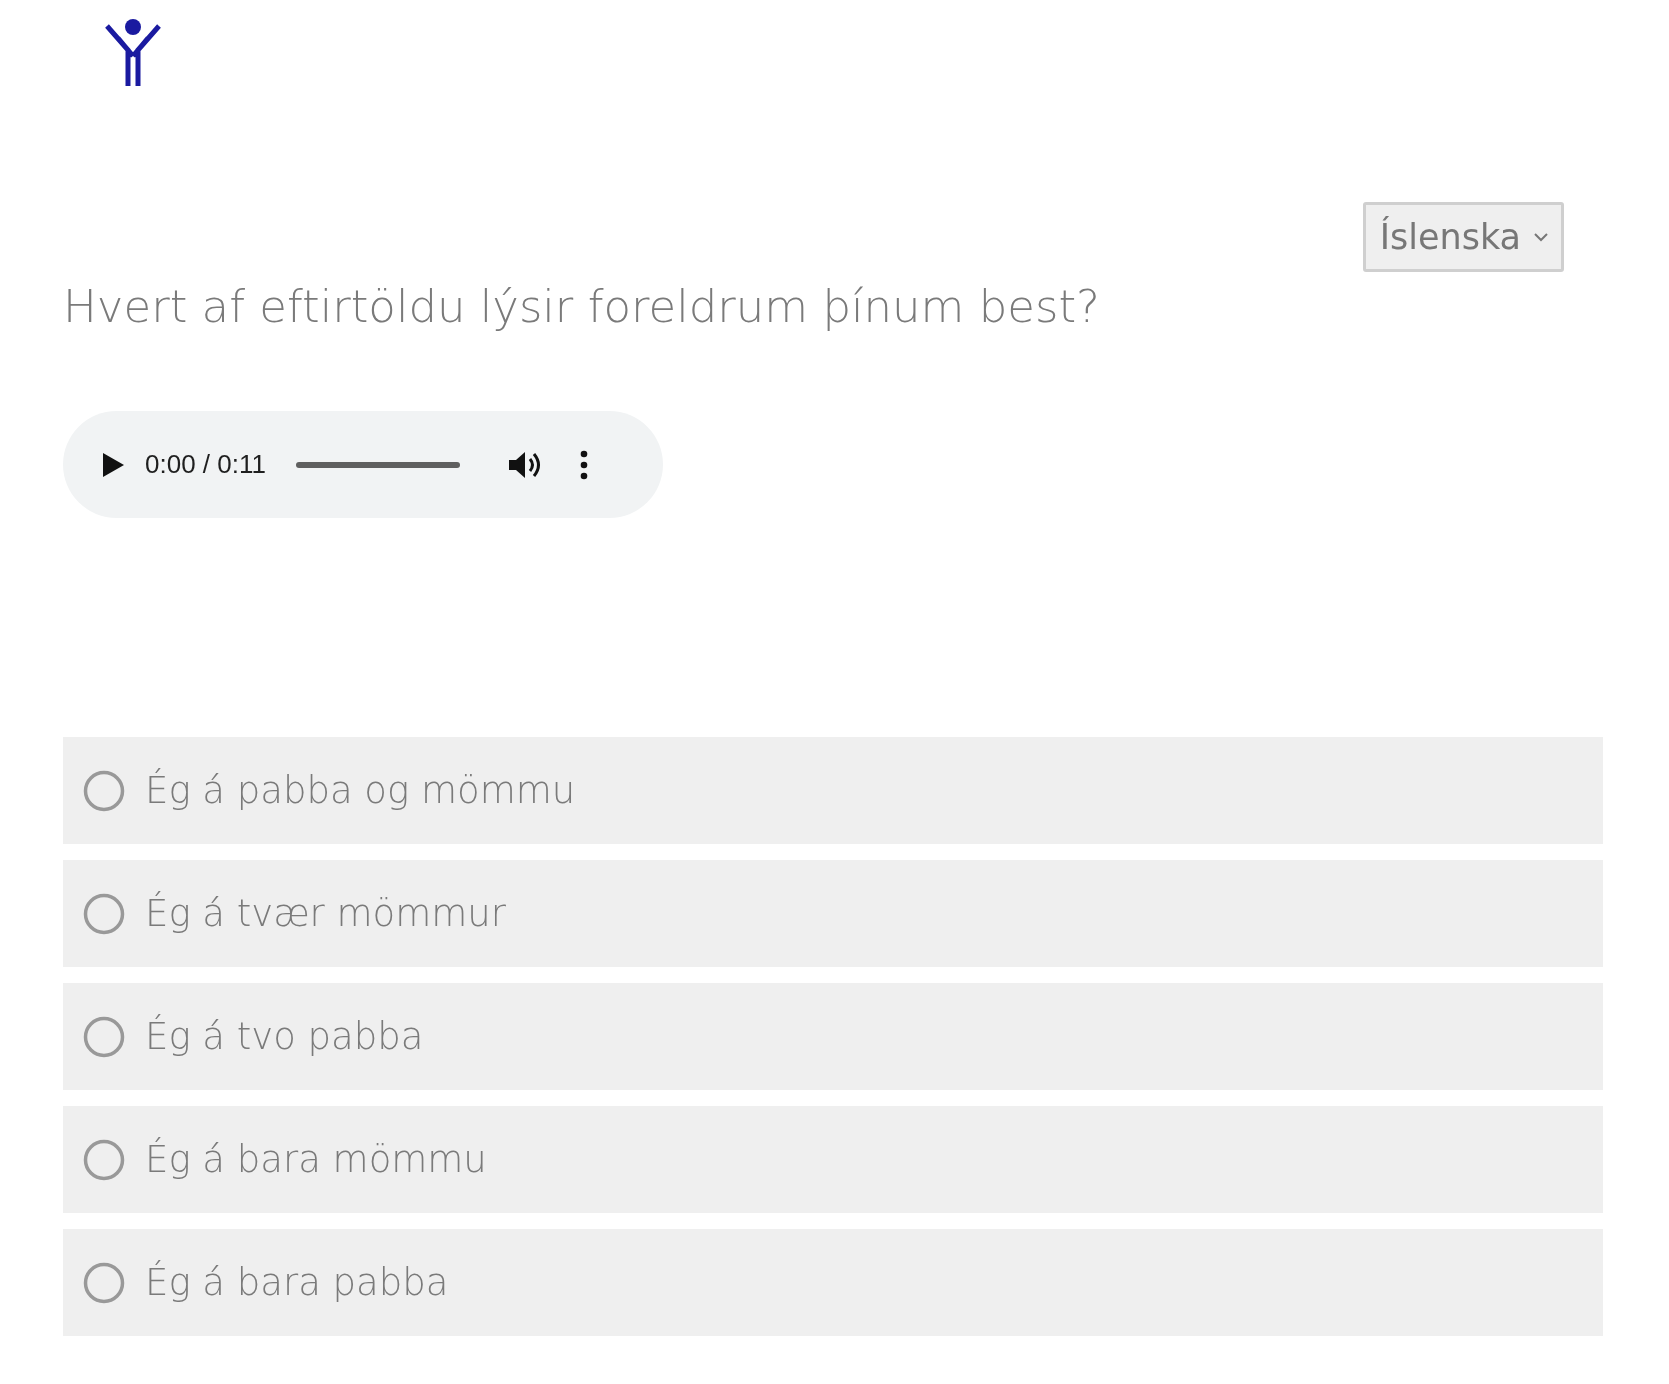 The height and width of the screenshot is (1384, 1669). What do you see at coordinates (1541, 237) in the screenshot?
I see `caret-icon` at bounding box center [1541, 237].